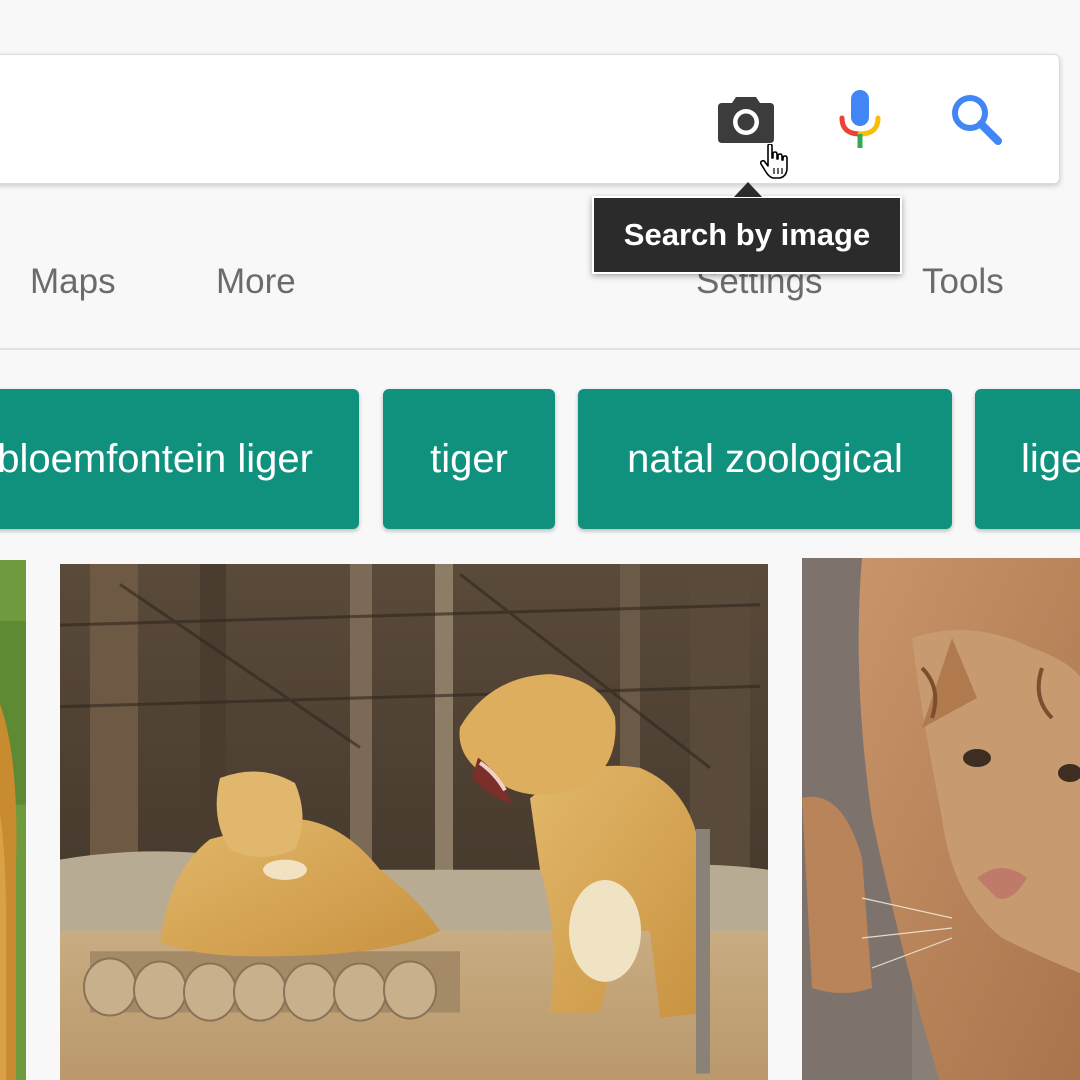 Image resolution: width=1080 pixels, height=1080 pixels. What do you see at coordinates (256, 282) in the screenshot?
I see `tab-more: More` at bounding box center [256, 282].